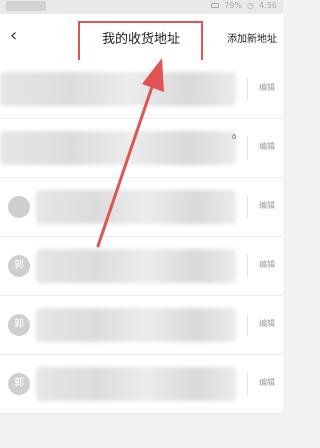 This screenshot has height=448, width=320. Describe the element at coordinates (268, 5) in the screenshot. I see `status-time: 4:56` at that location.